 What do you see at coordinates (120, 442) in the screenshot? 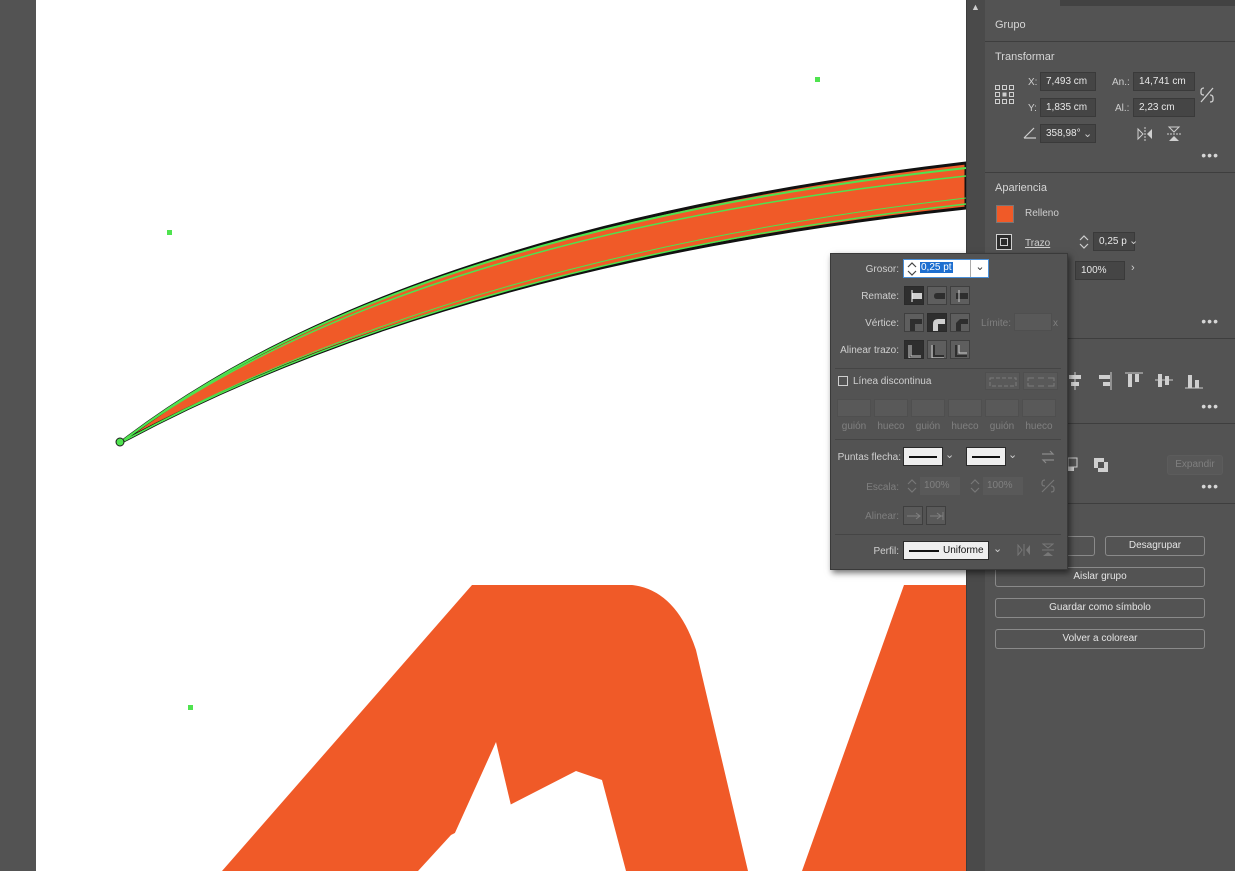
I see `anchor-point` at bounding box center [120, 442].